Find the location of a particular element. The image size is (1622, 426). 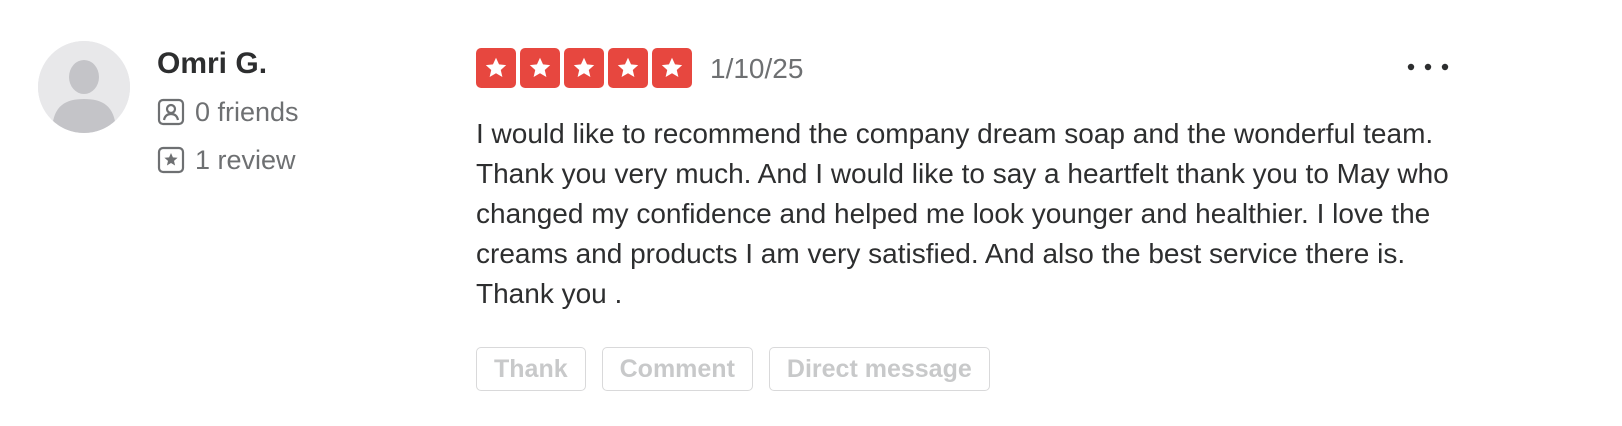

star-rating is located at coordinates (584, 68).